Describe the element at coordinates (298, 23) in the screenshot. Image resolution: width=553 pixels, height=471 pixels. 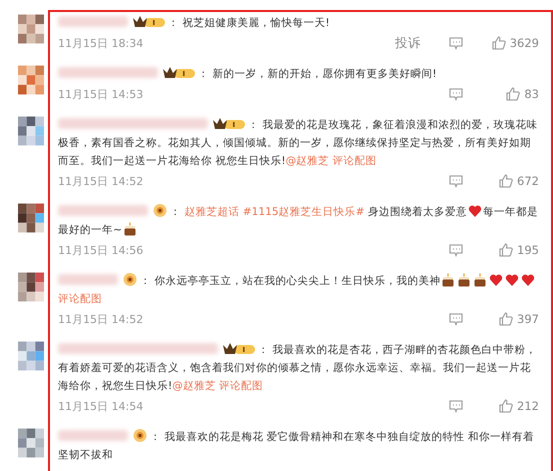
I see `comment-text: ： 祝芝姐健康美麗，愉快每一天!` at that location.